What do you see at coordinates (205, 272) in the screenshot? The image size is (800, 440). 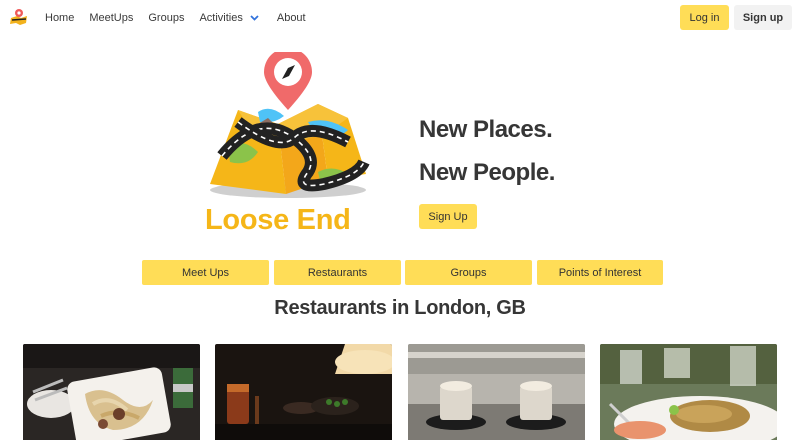 I see `meetups-category-button: Meet Ups` at bounding box center [205, 272].